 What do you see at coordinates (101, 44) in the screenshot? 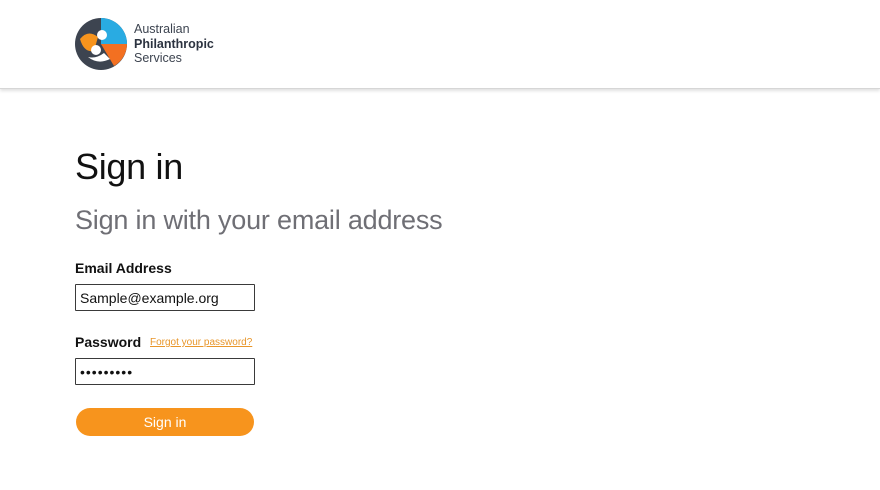
I see `aps-logo-icon` at bounding box center [101, 44].